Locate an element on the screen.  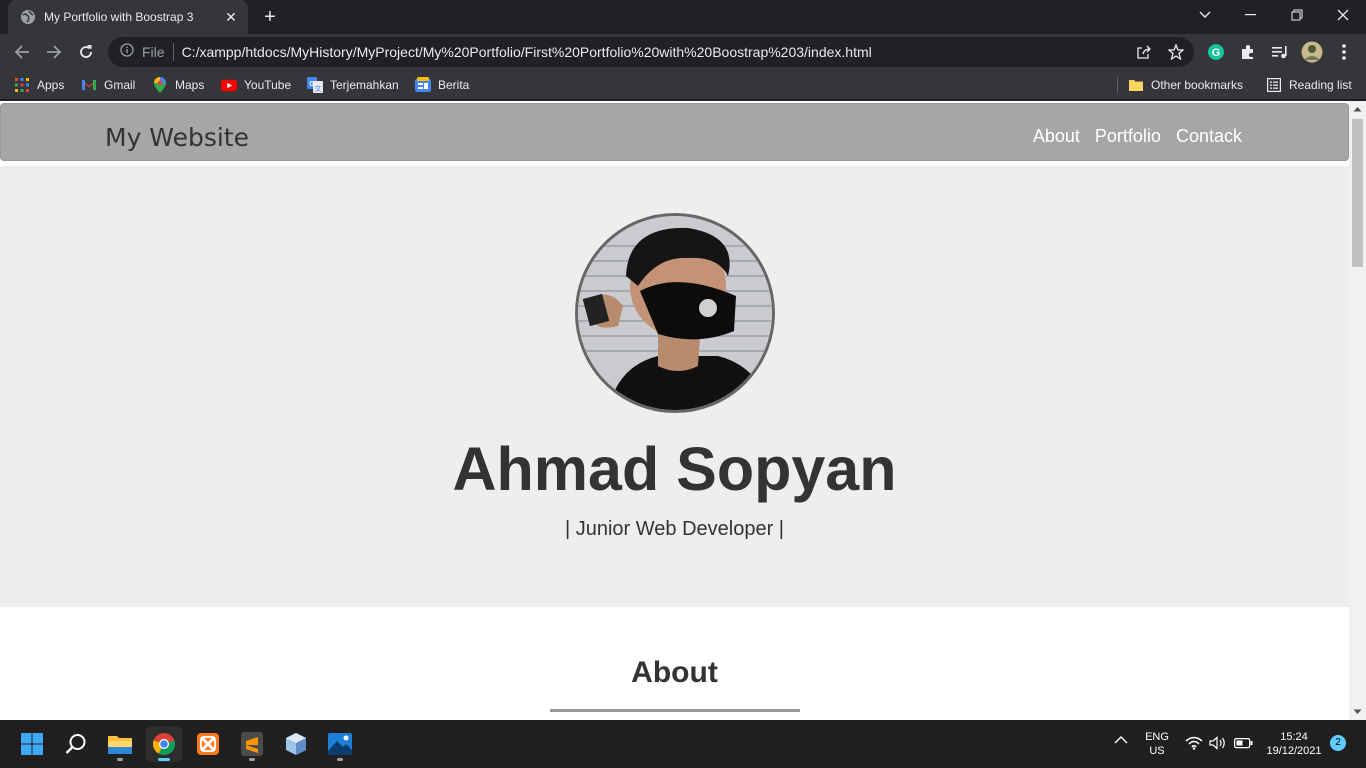
youtube-icon is located at coordinates (229, 85).